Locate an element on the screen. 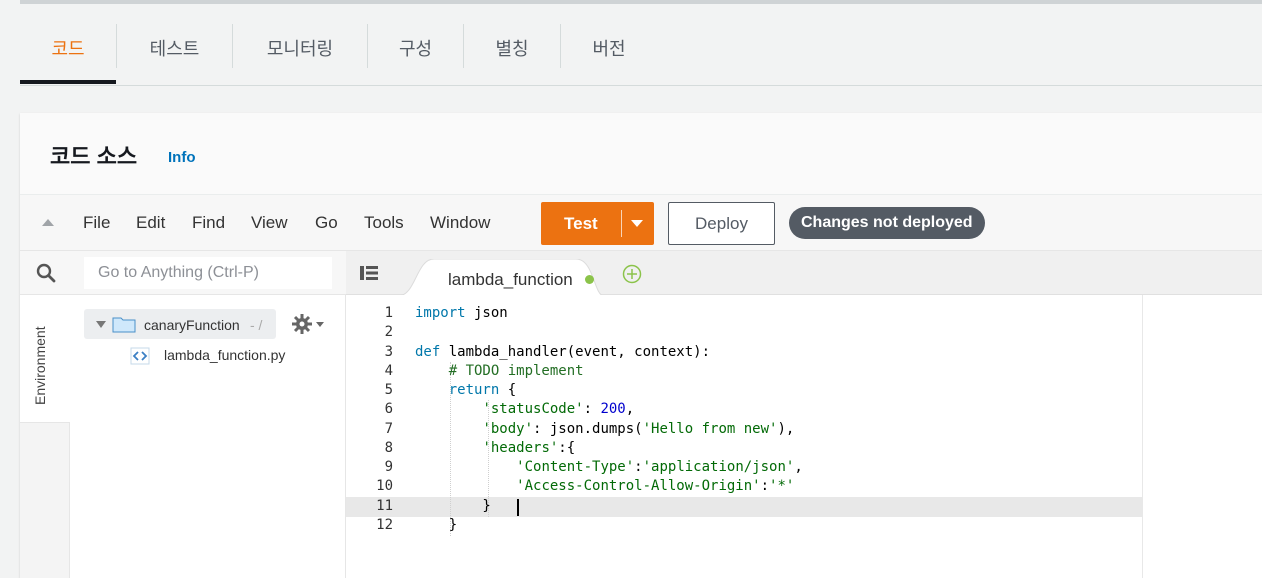 This screenshot has height=578, width=1262. gear-icon is located at coordinates (309, 324).